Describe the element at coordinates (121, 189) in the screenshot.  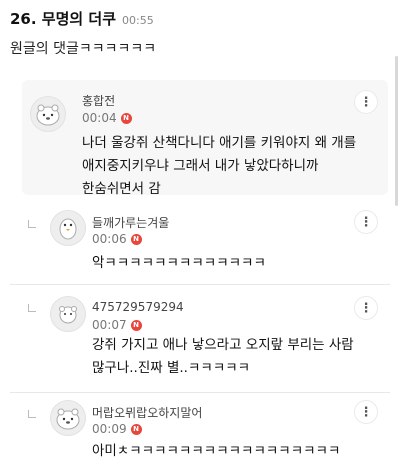
I see `comment-line: 한숨쉬면서 감` at that location.